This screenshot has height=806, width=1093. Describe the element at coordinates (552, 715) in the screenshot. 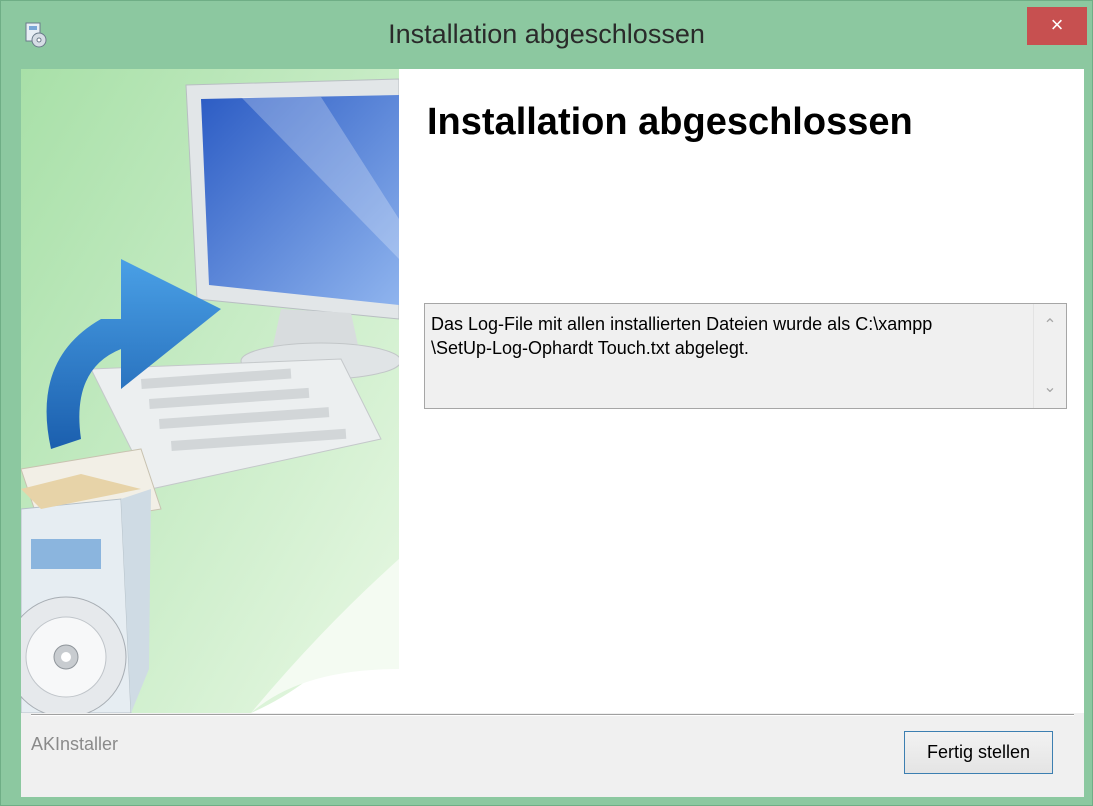

I see `footer-divider` at that location.